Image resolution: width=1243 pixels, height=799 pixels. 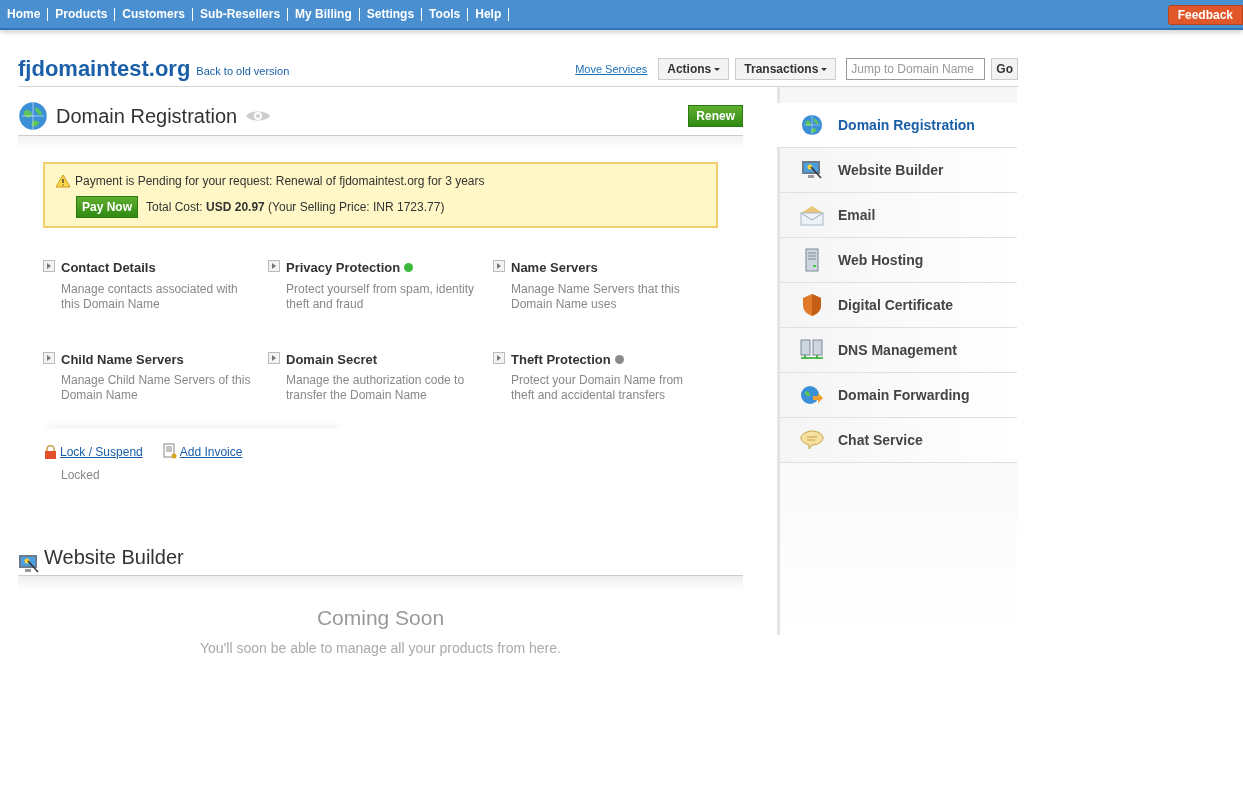 What do you see at coordinates (554, 268) in the screenshot?
I see `option-title: Name Servers` at bounding box center [554, 268].